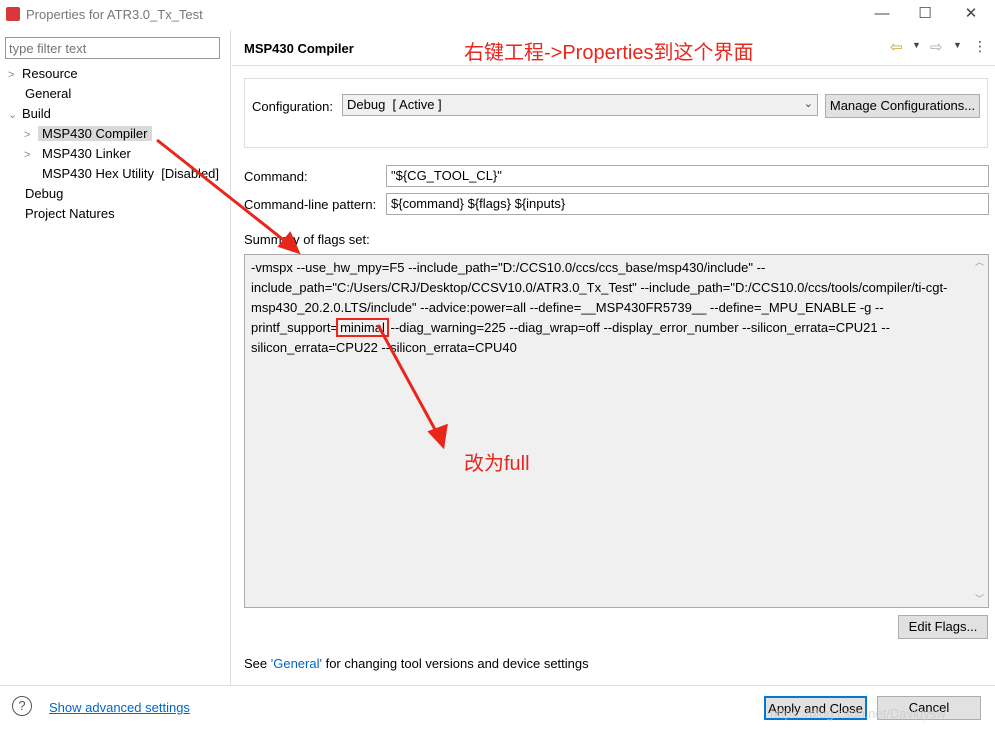  Describe the element at coordinates (22, 706) in the screenshot. I see `help-icon: ?` at that location.